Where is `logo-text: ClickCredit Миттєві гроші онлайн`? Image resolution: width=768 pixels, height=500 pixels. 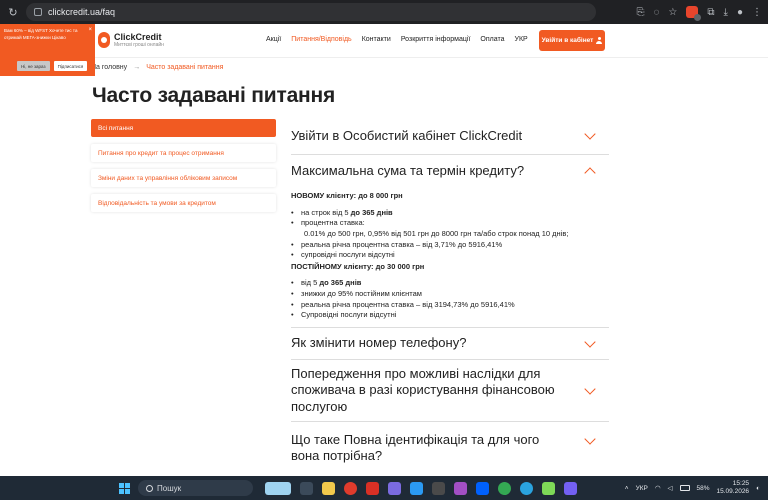
logo-text: ClickCredit Миттєві гроші онлайн is located at coordinates (139, 39).